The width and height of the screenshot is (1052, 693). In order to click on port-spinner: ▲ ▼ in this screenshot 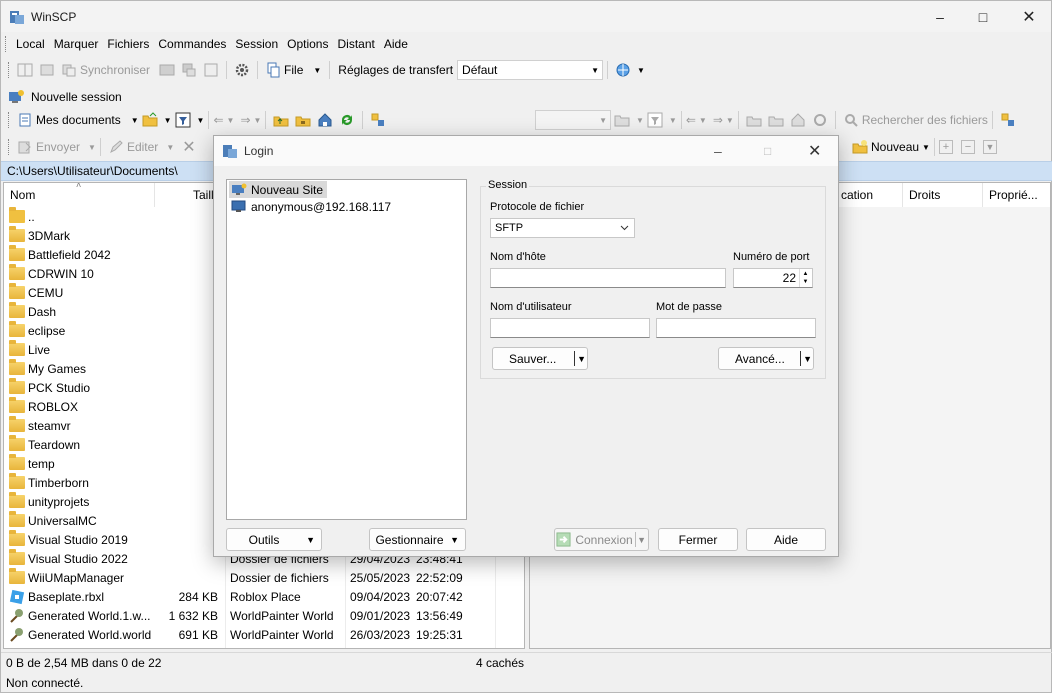, I will do `click(805, 278)`.